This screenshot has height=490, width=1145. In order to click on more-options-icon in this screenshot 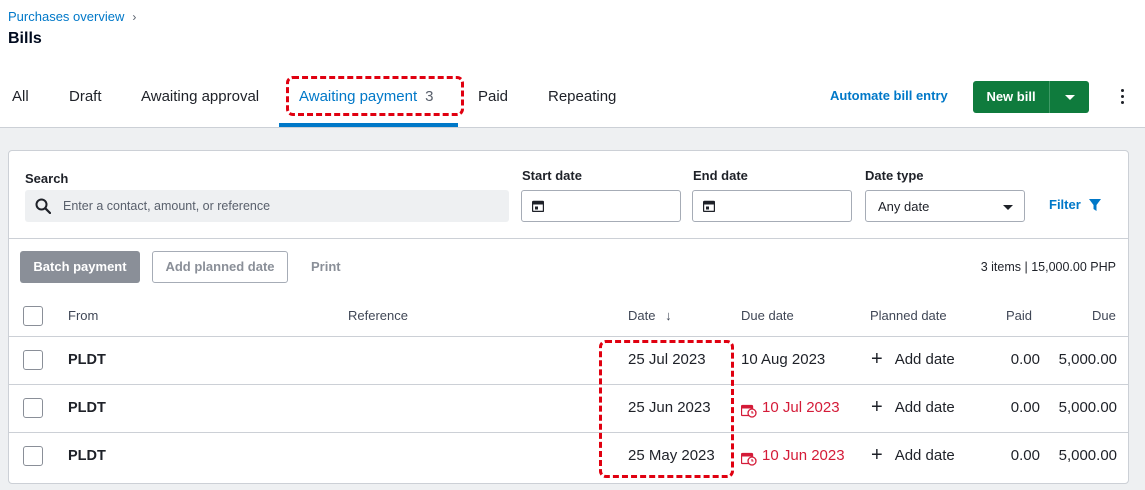, I will do `click(1122, 97)`.